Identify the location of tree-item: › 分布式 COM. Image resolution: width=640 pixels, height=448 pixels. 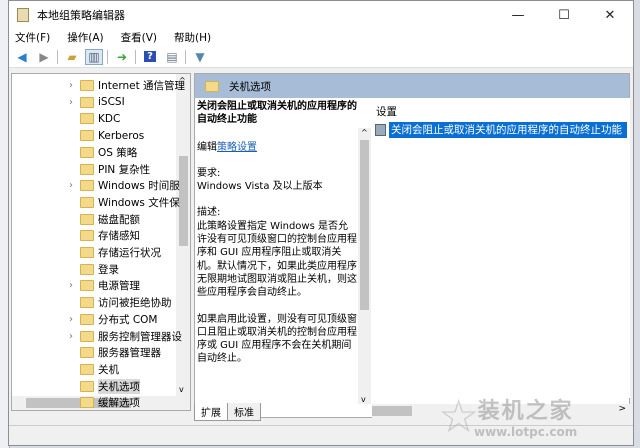
(94, 319).